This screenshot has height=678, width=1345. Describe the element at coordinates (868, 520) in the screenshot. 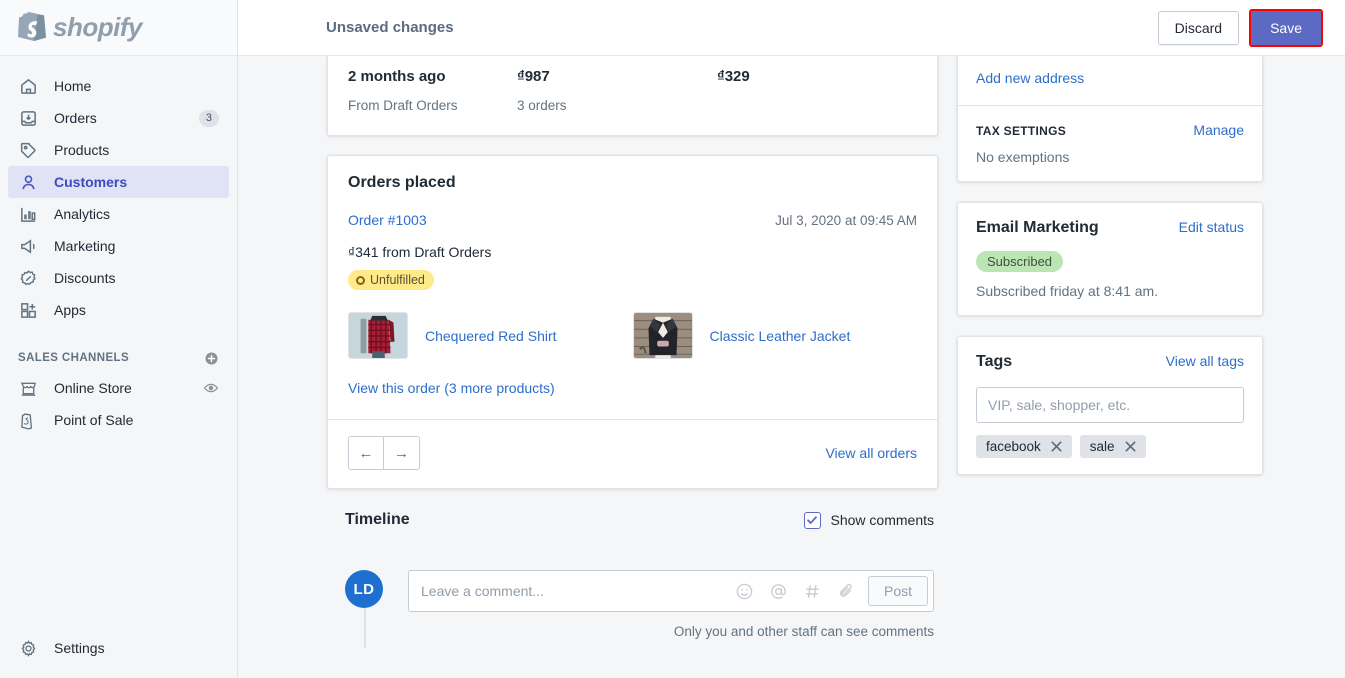

I see `show-comments-control: Show comments` at that location.